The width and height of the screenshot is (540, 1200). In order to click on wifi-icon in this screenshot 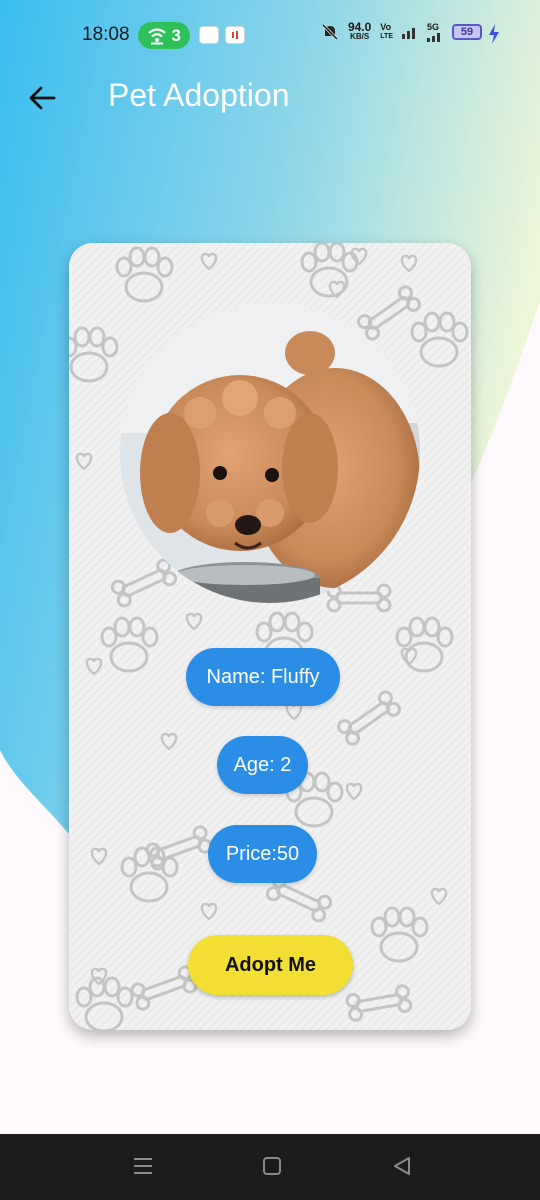, I will do `click(157, 36)`.